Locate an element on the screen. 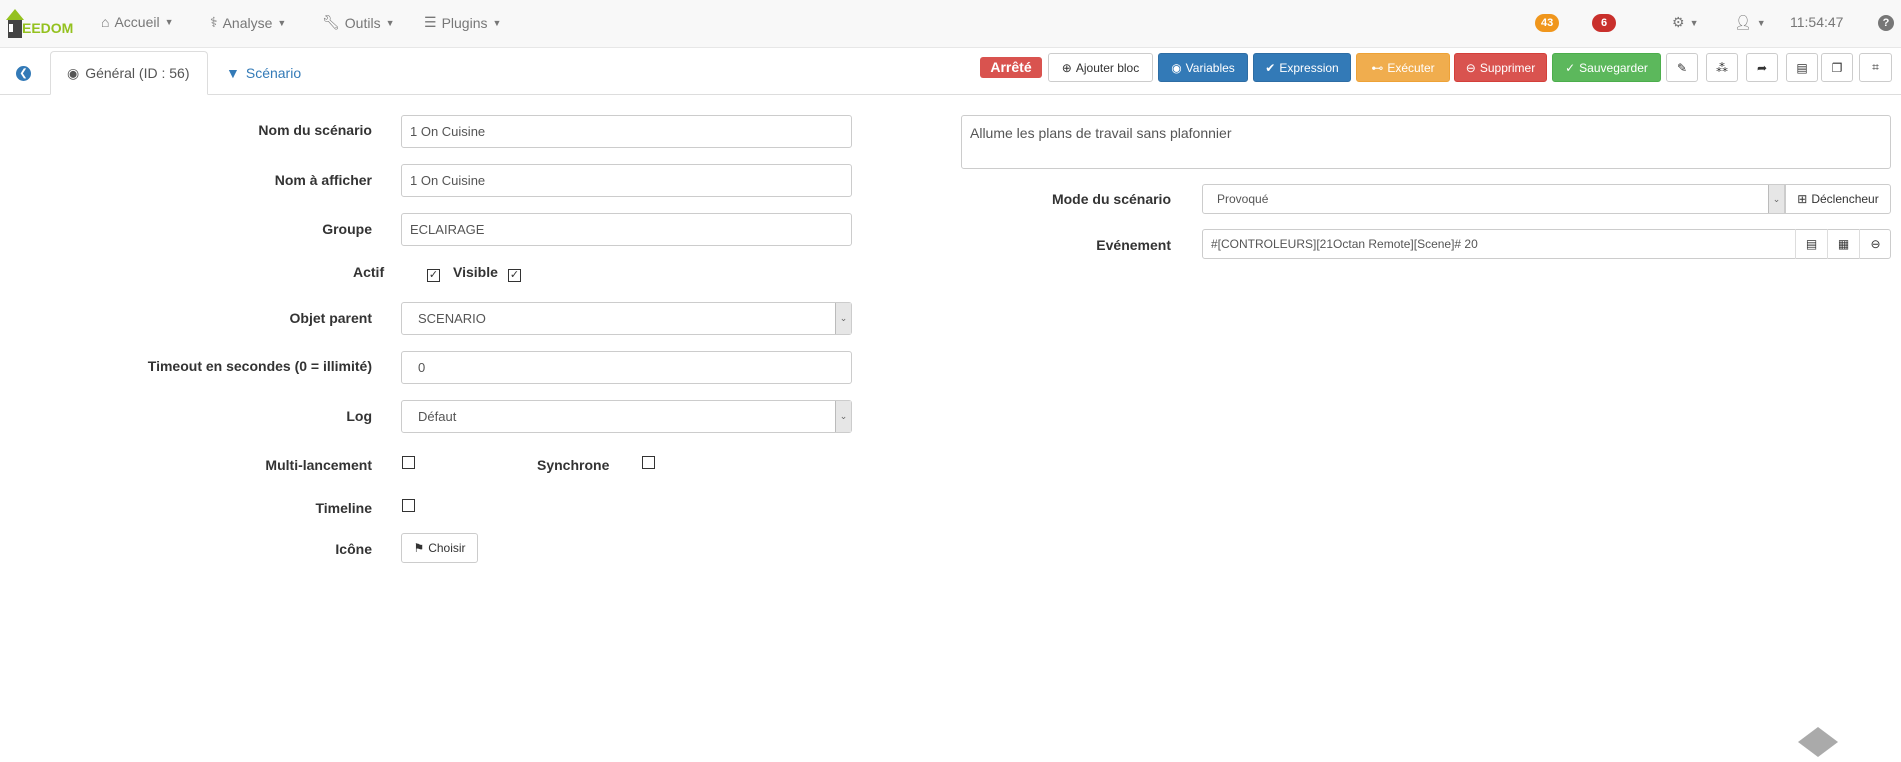 The image size is (1901, 762). expression-button: ✔ Expression is located at coordinates (1302, 67).